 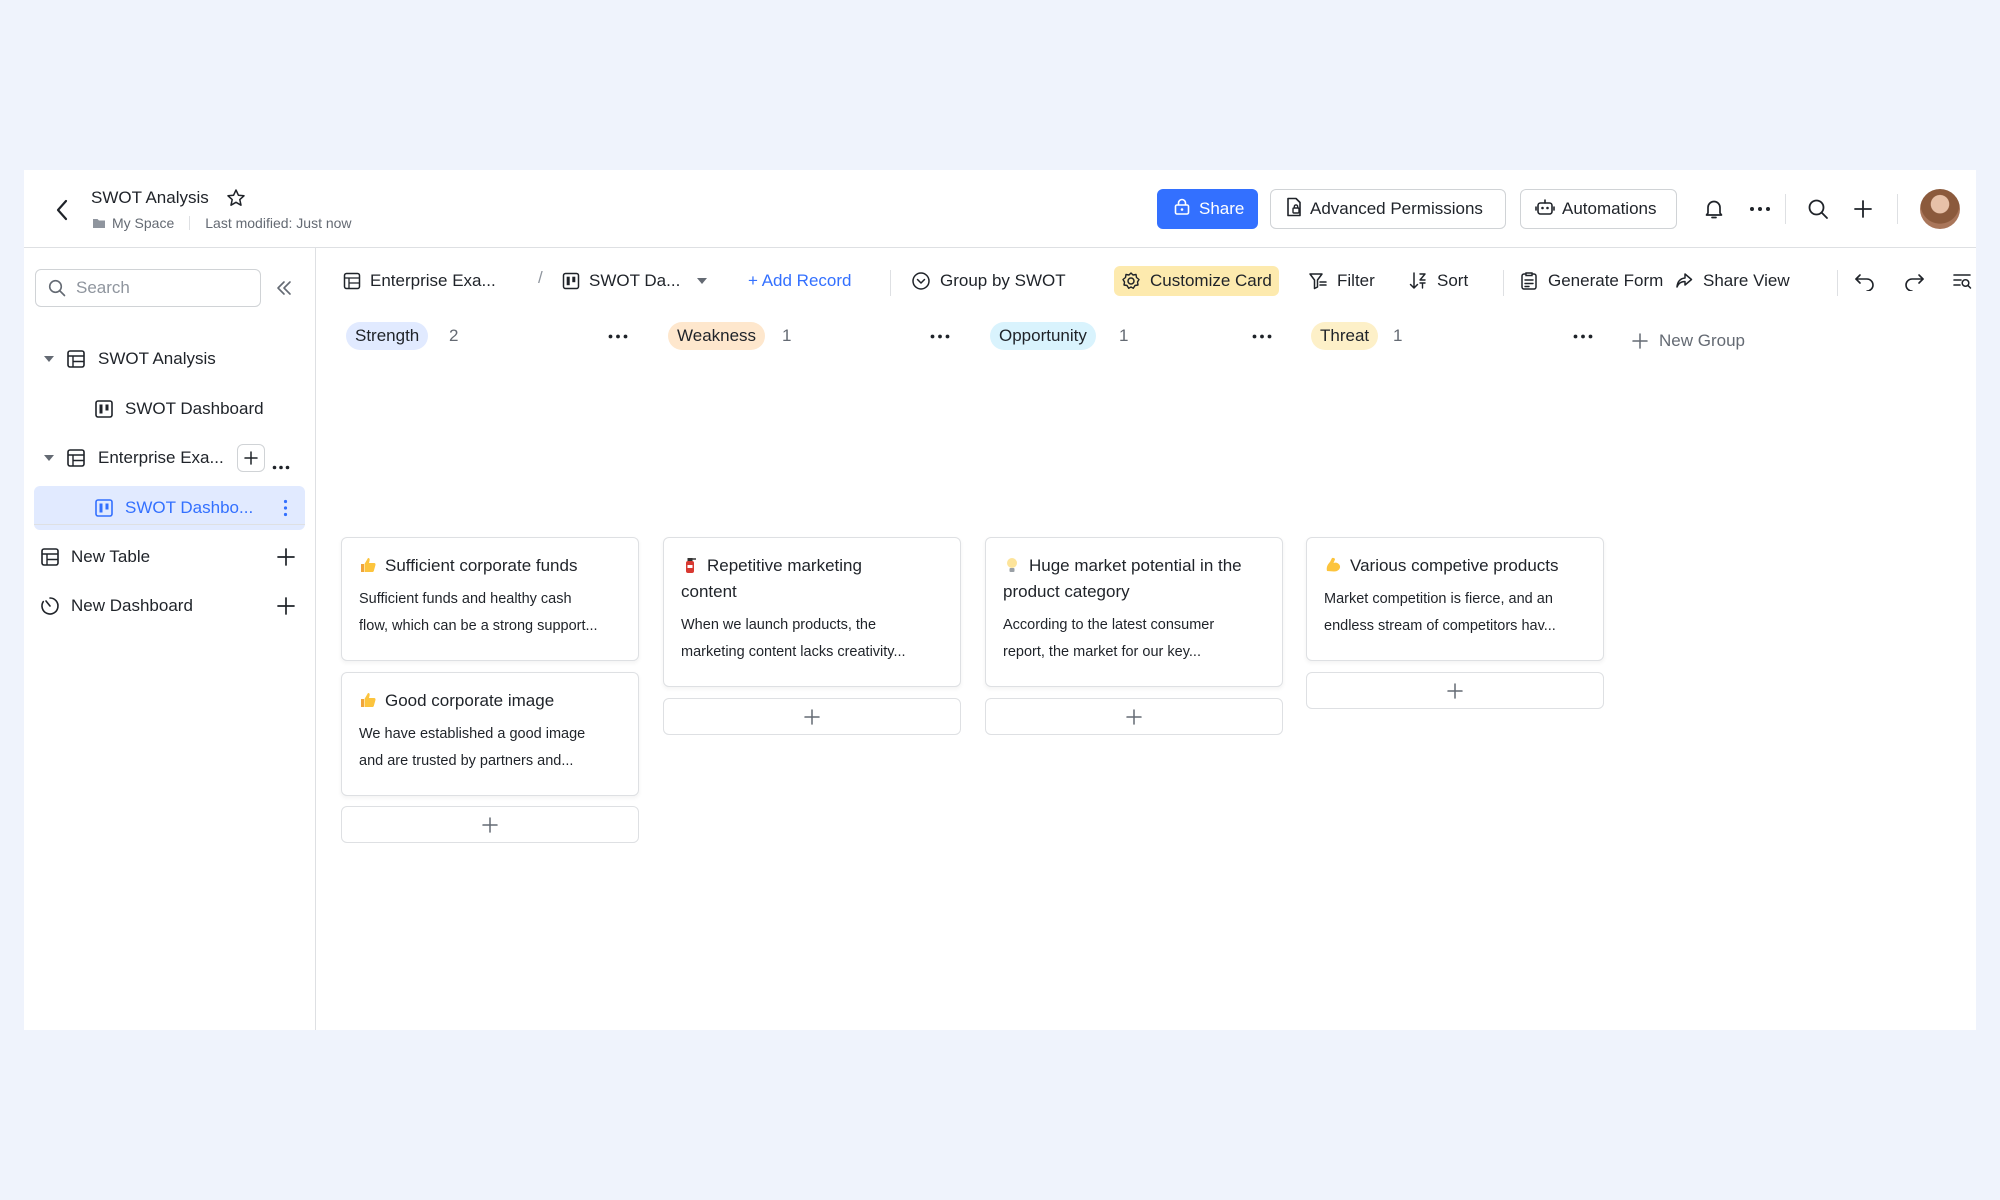 I want to click on card-description: Market competition is fierce, and an, so click(x=1438, y=599).